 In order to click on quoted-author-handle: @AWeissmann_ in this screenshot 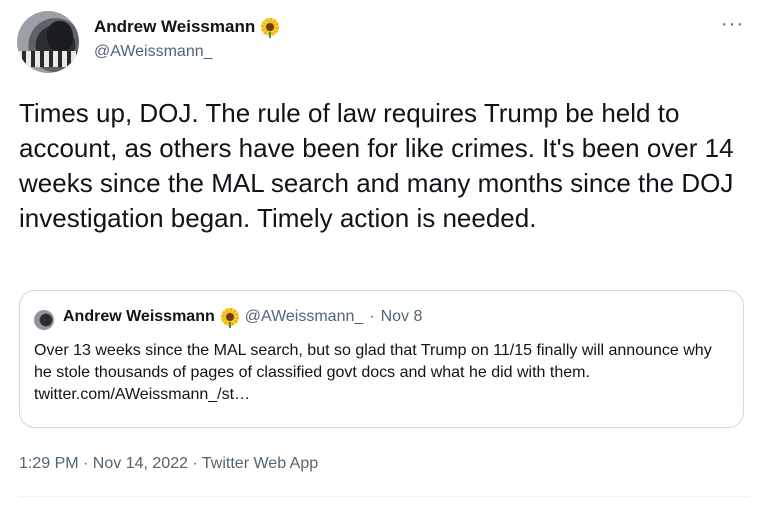, I will do `click(304, 316)`.